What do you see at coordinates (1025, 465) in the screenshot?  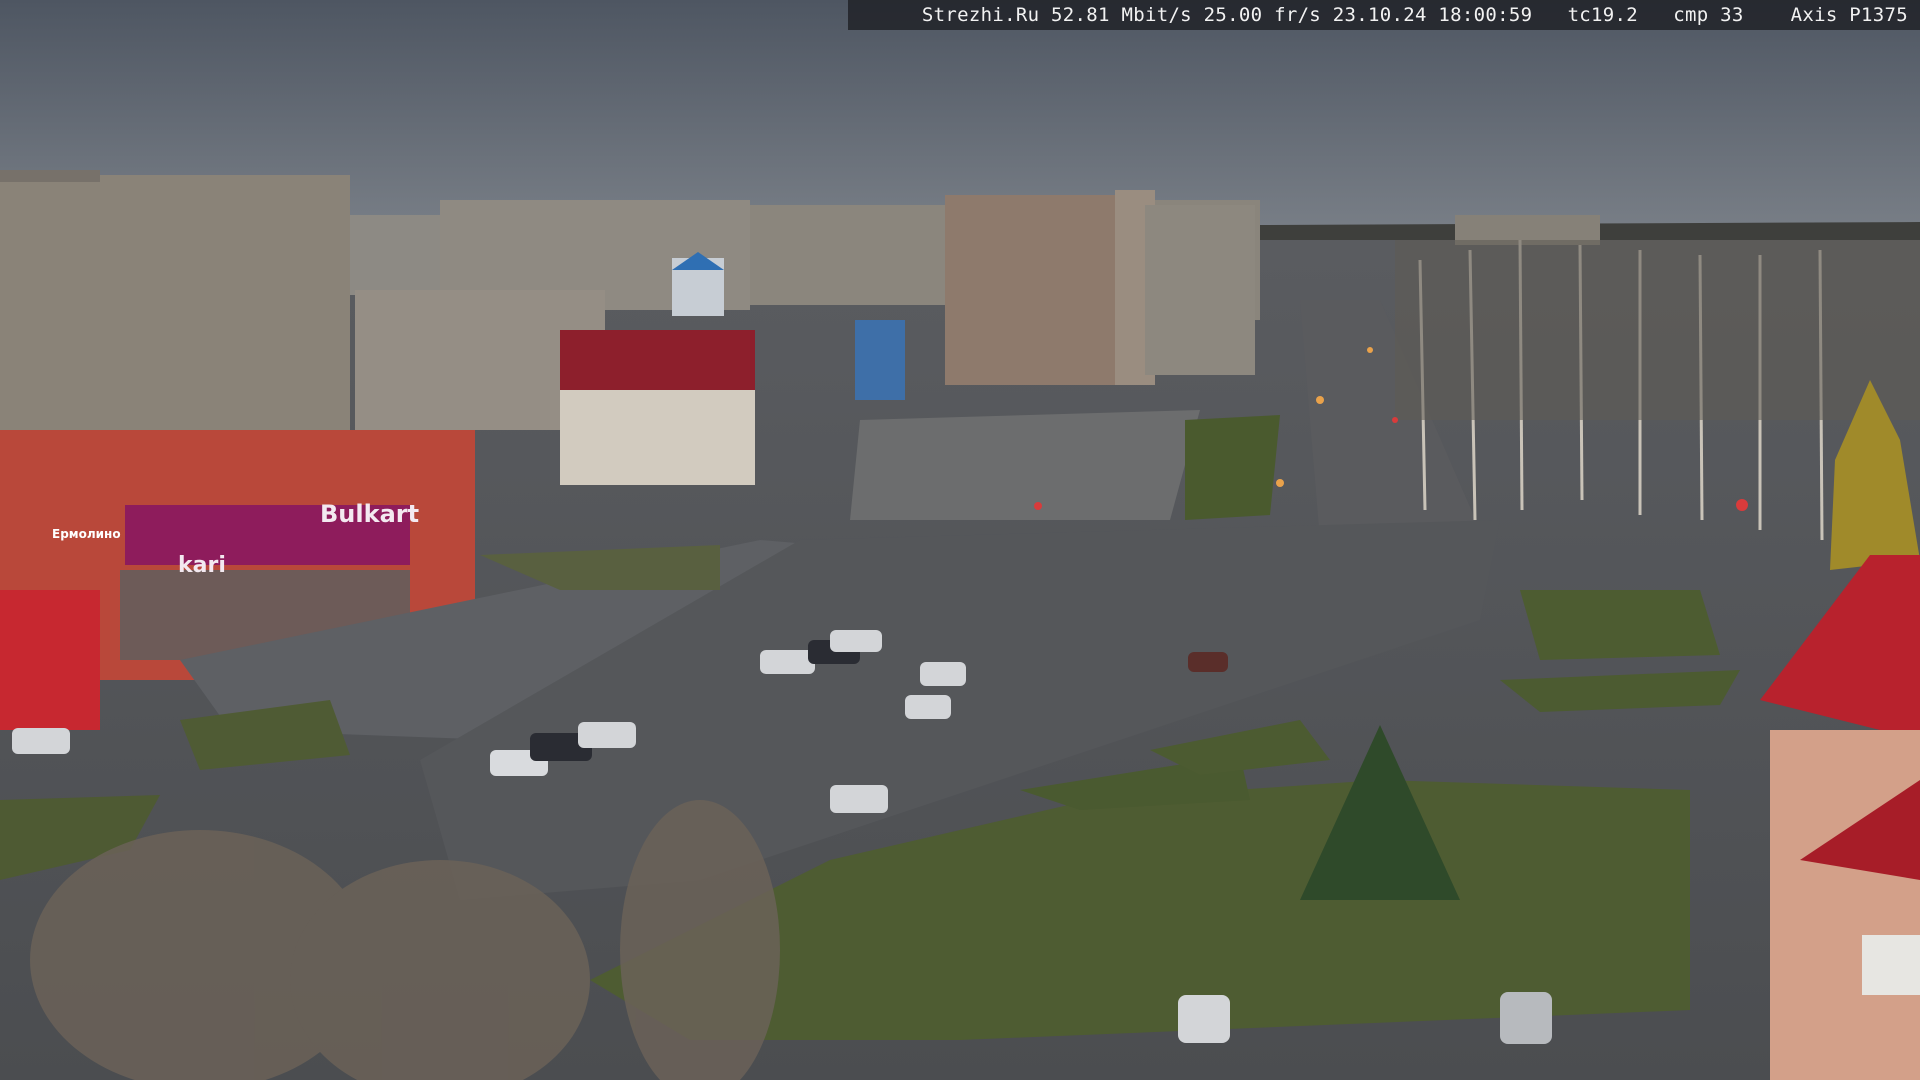 I see `plaza` at bounding box center [1025, 465].